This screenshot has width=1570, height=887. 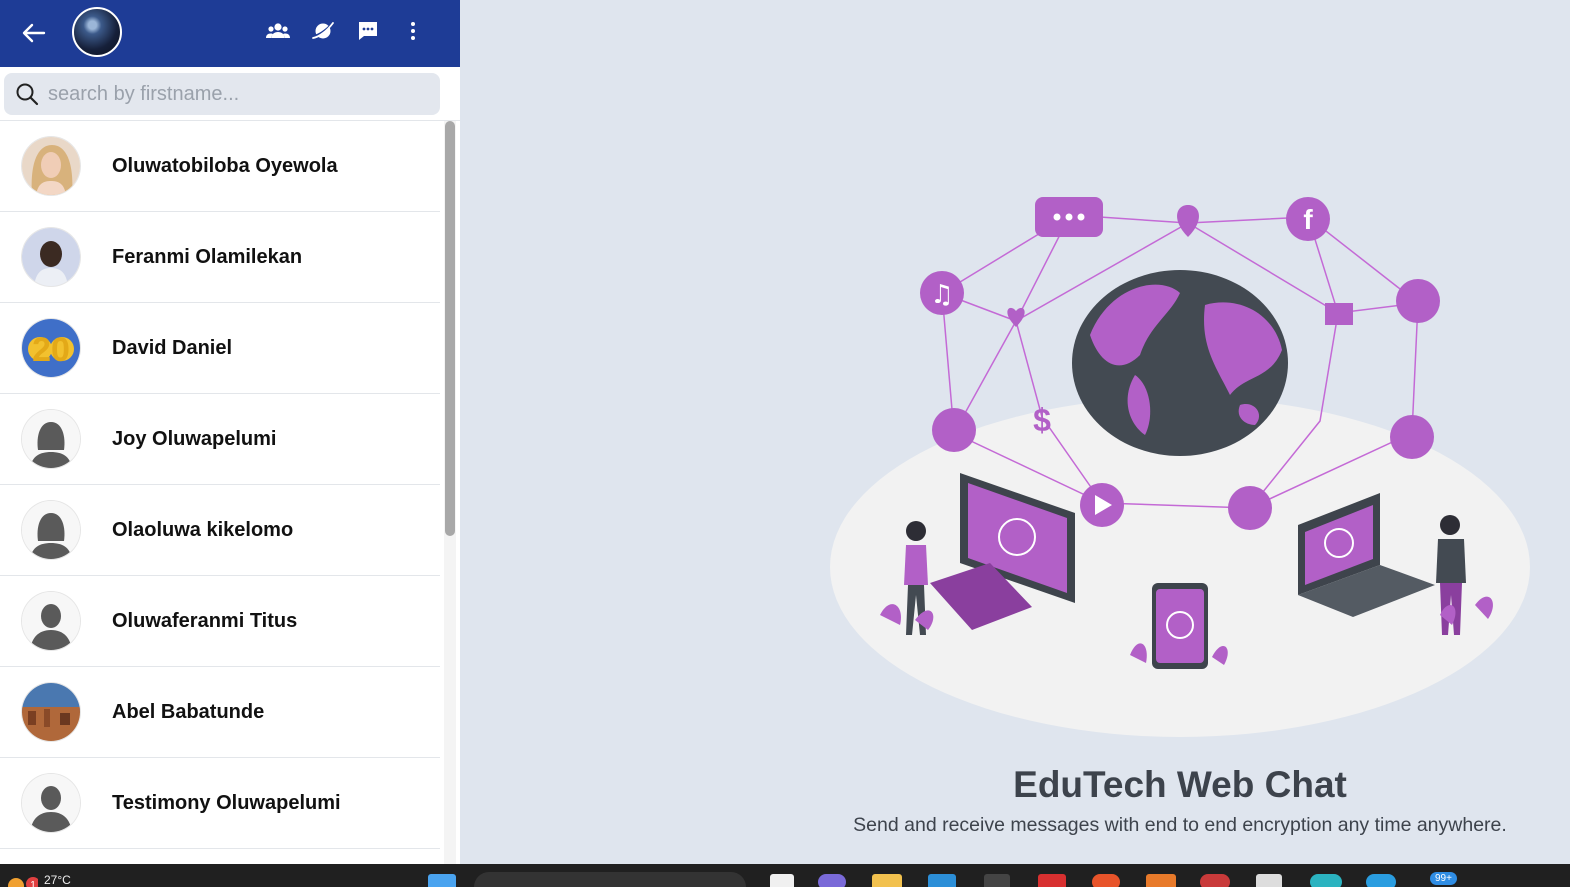 I want to click on vscode-icon, so click(x=942, y=880).